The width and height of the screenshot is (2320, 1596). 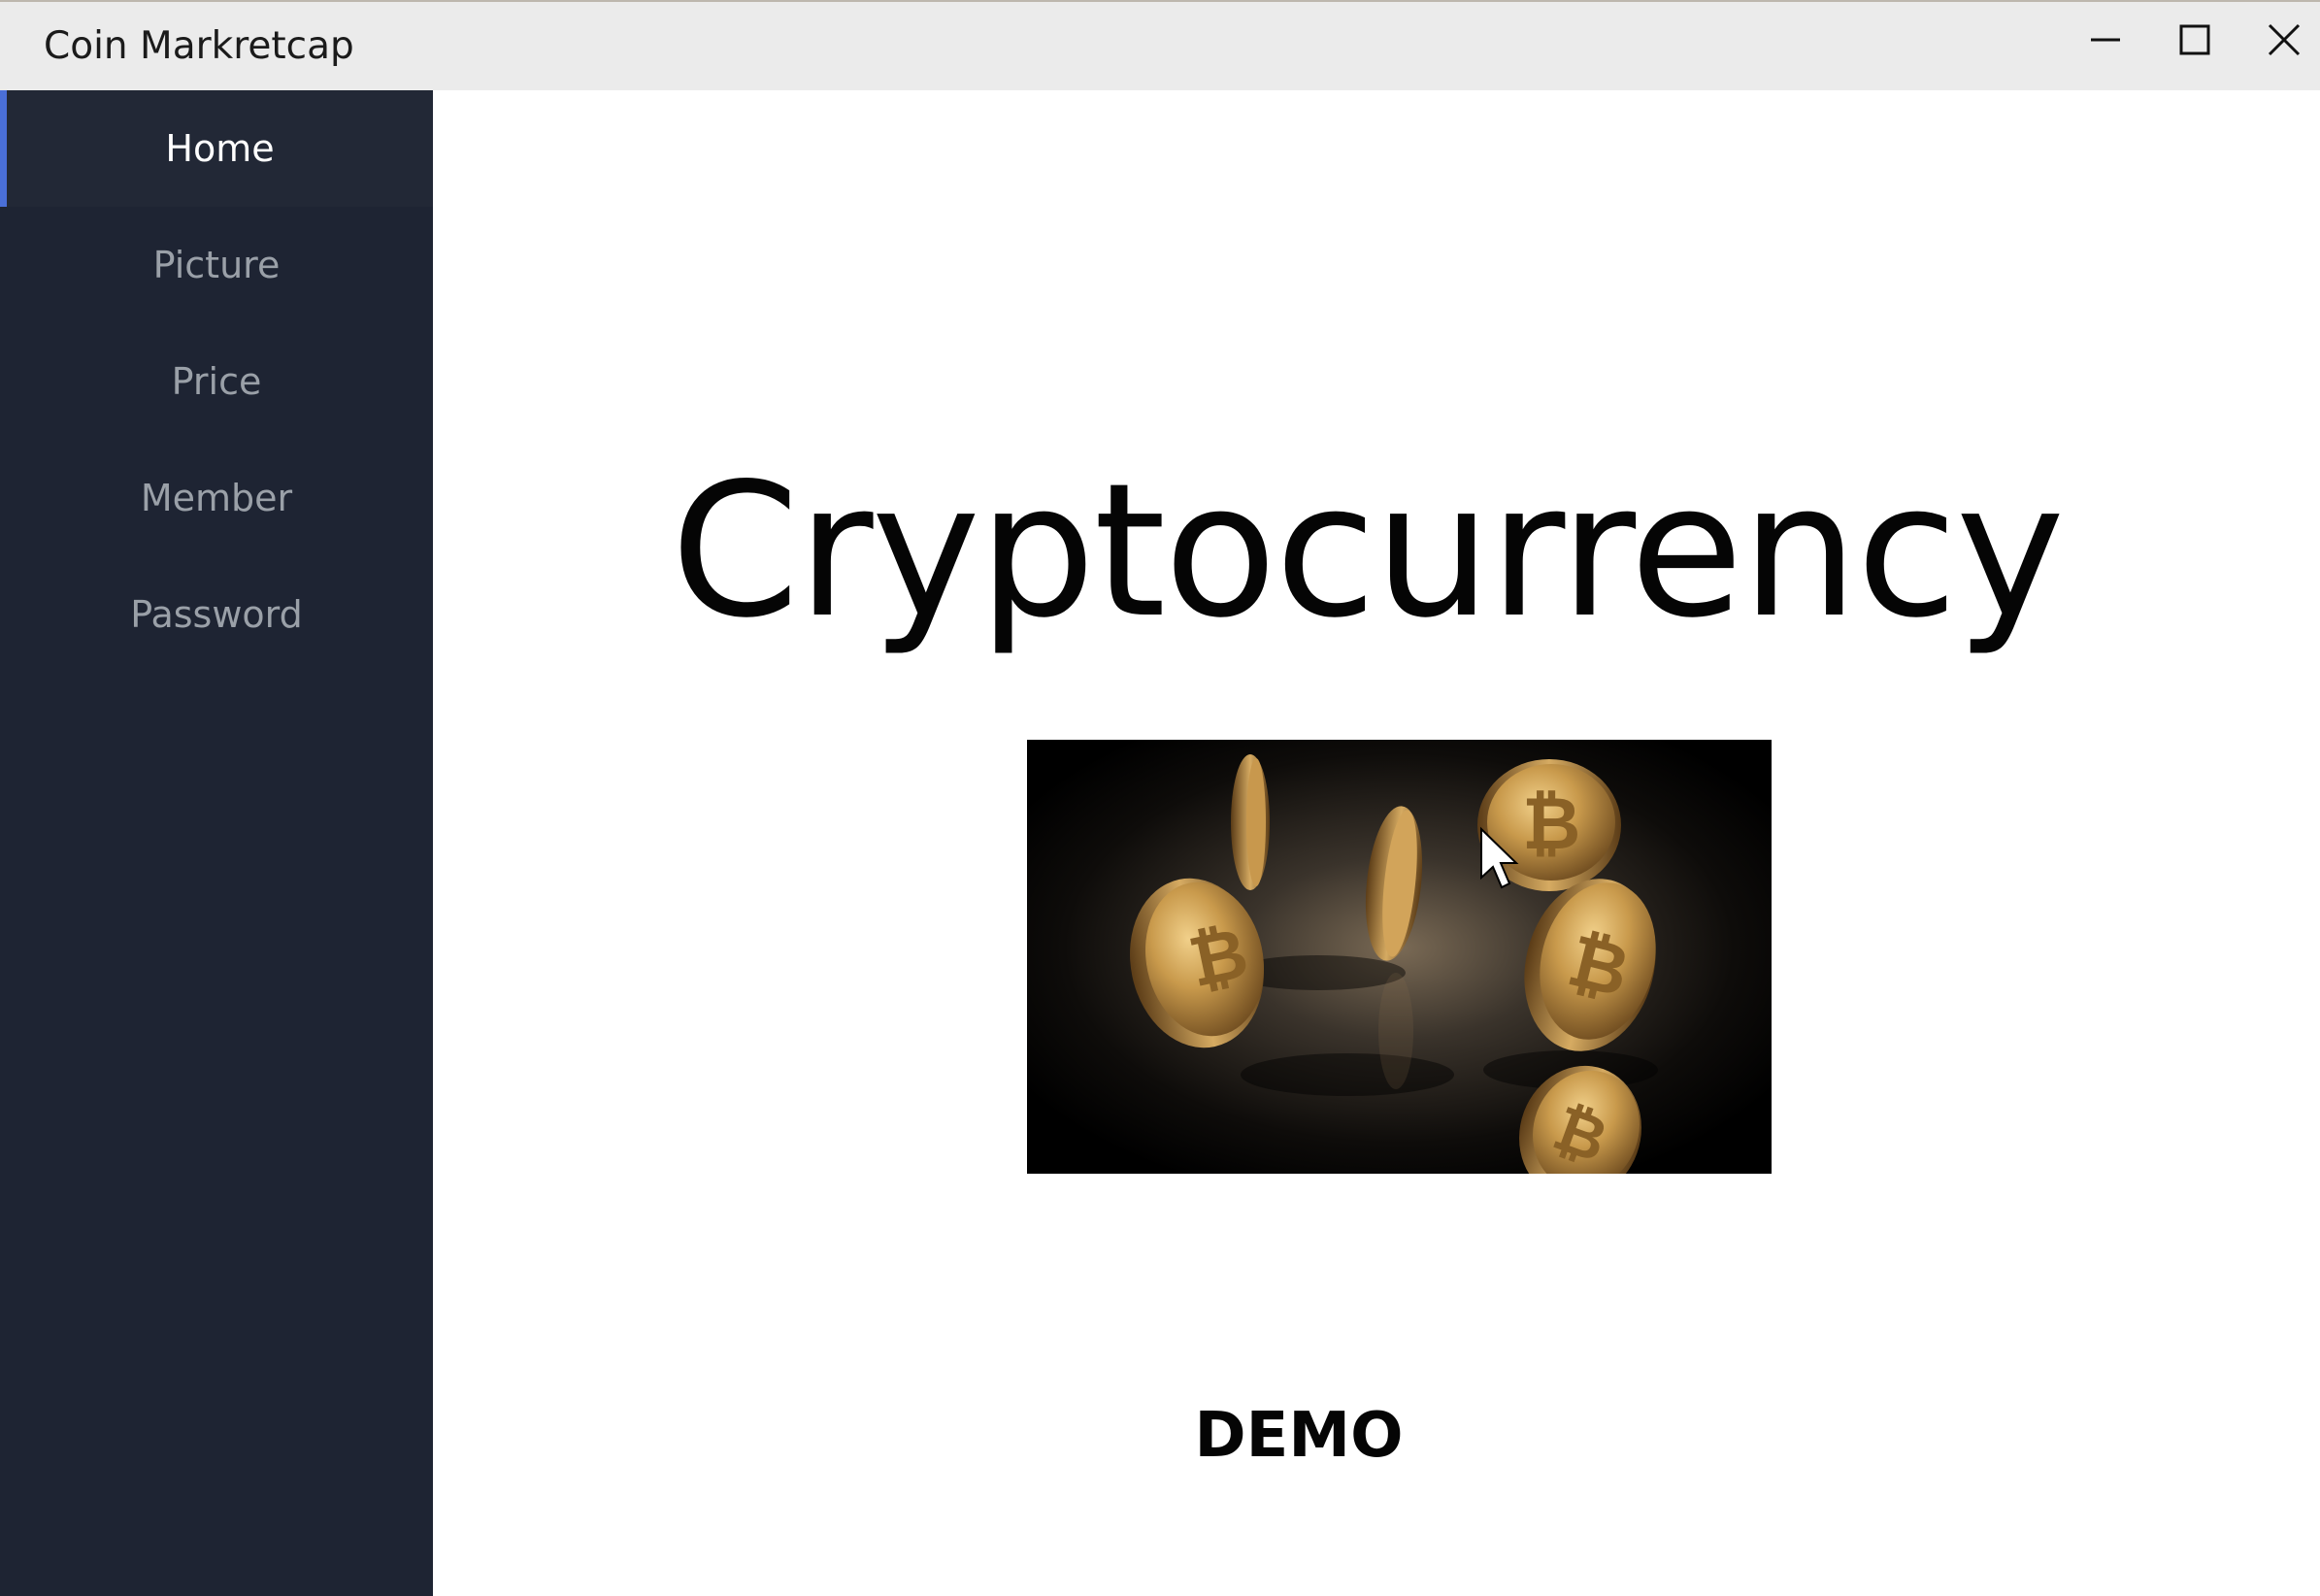 What do you see at coordinates (2284, 39) in the screenshot?
I see `close-icon` at bounding box center [2284, 39].